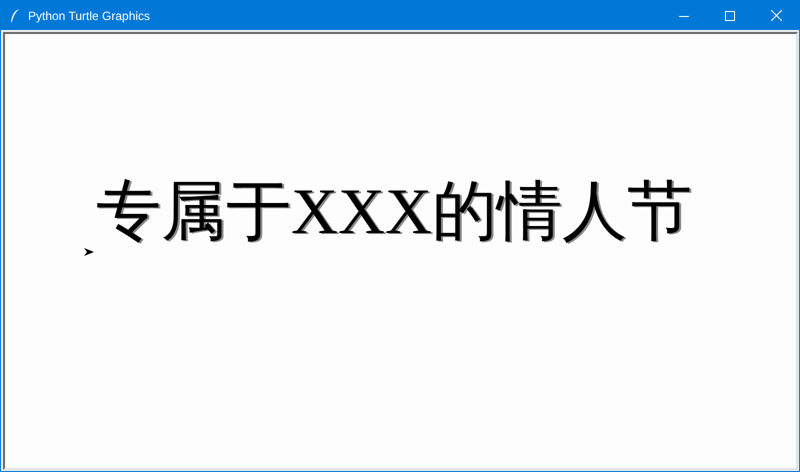 This screenshot has width=800, height=472. I want to click on canvas-text: 专属于XXX的情人节, so click(394, 212).